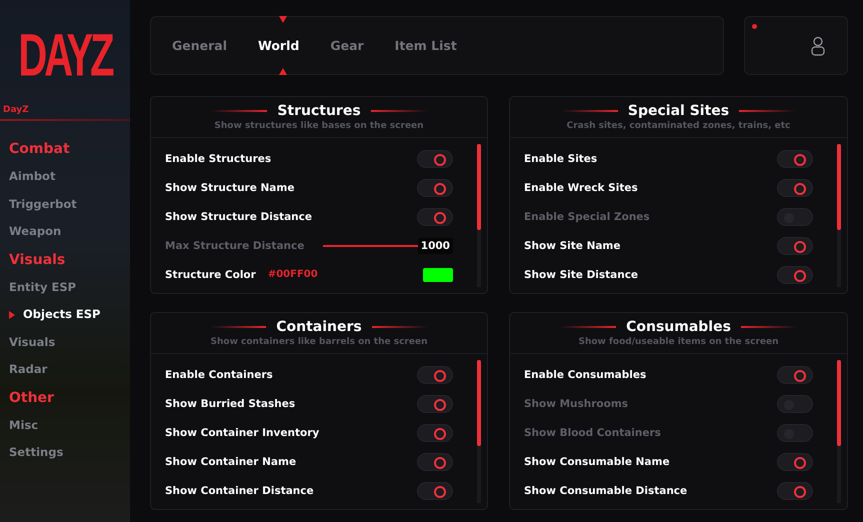 The image size is (863, 522). I want to click on color-value: #00FF00, so click(293, 274).